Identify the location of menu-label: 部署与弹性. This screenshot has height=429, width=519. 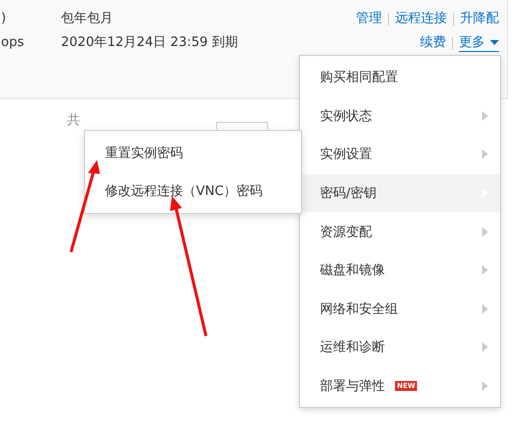
(352, 387).